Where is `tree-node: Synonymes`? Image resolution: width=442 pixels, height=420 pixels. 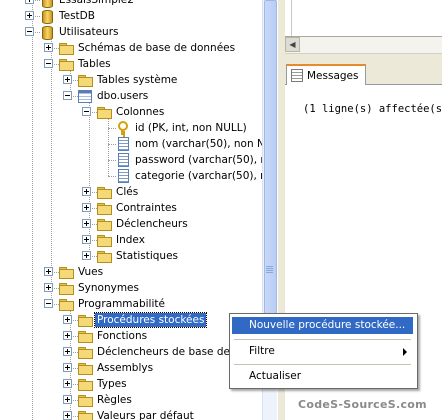 tree-node: Synonymes is located at coordinates (131, 288).